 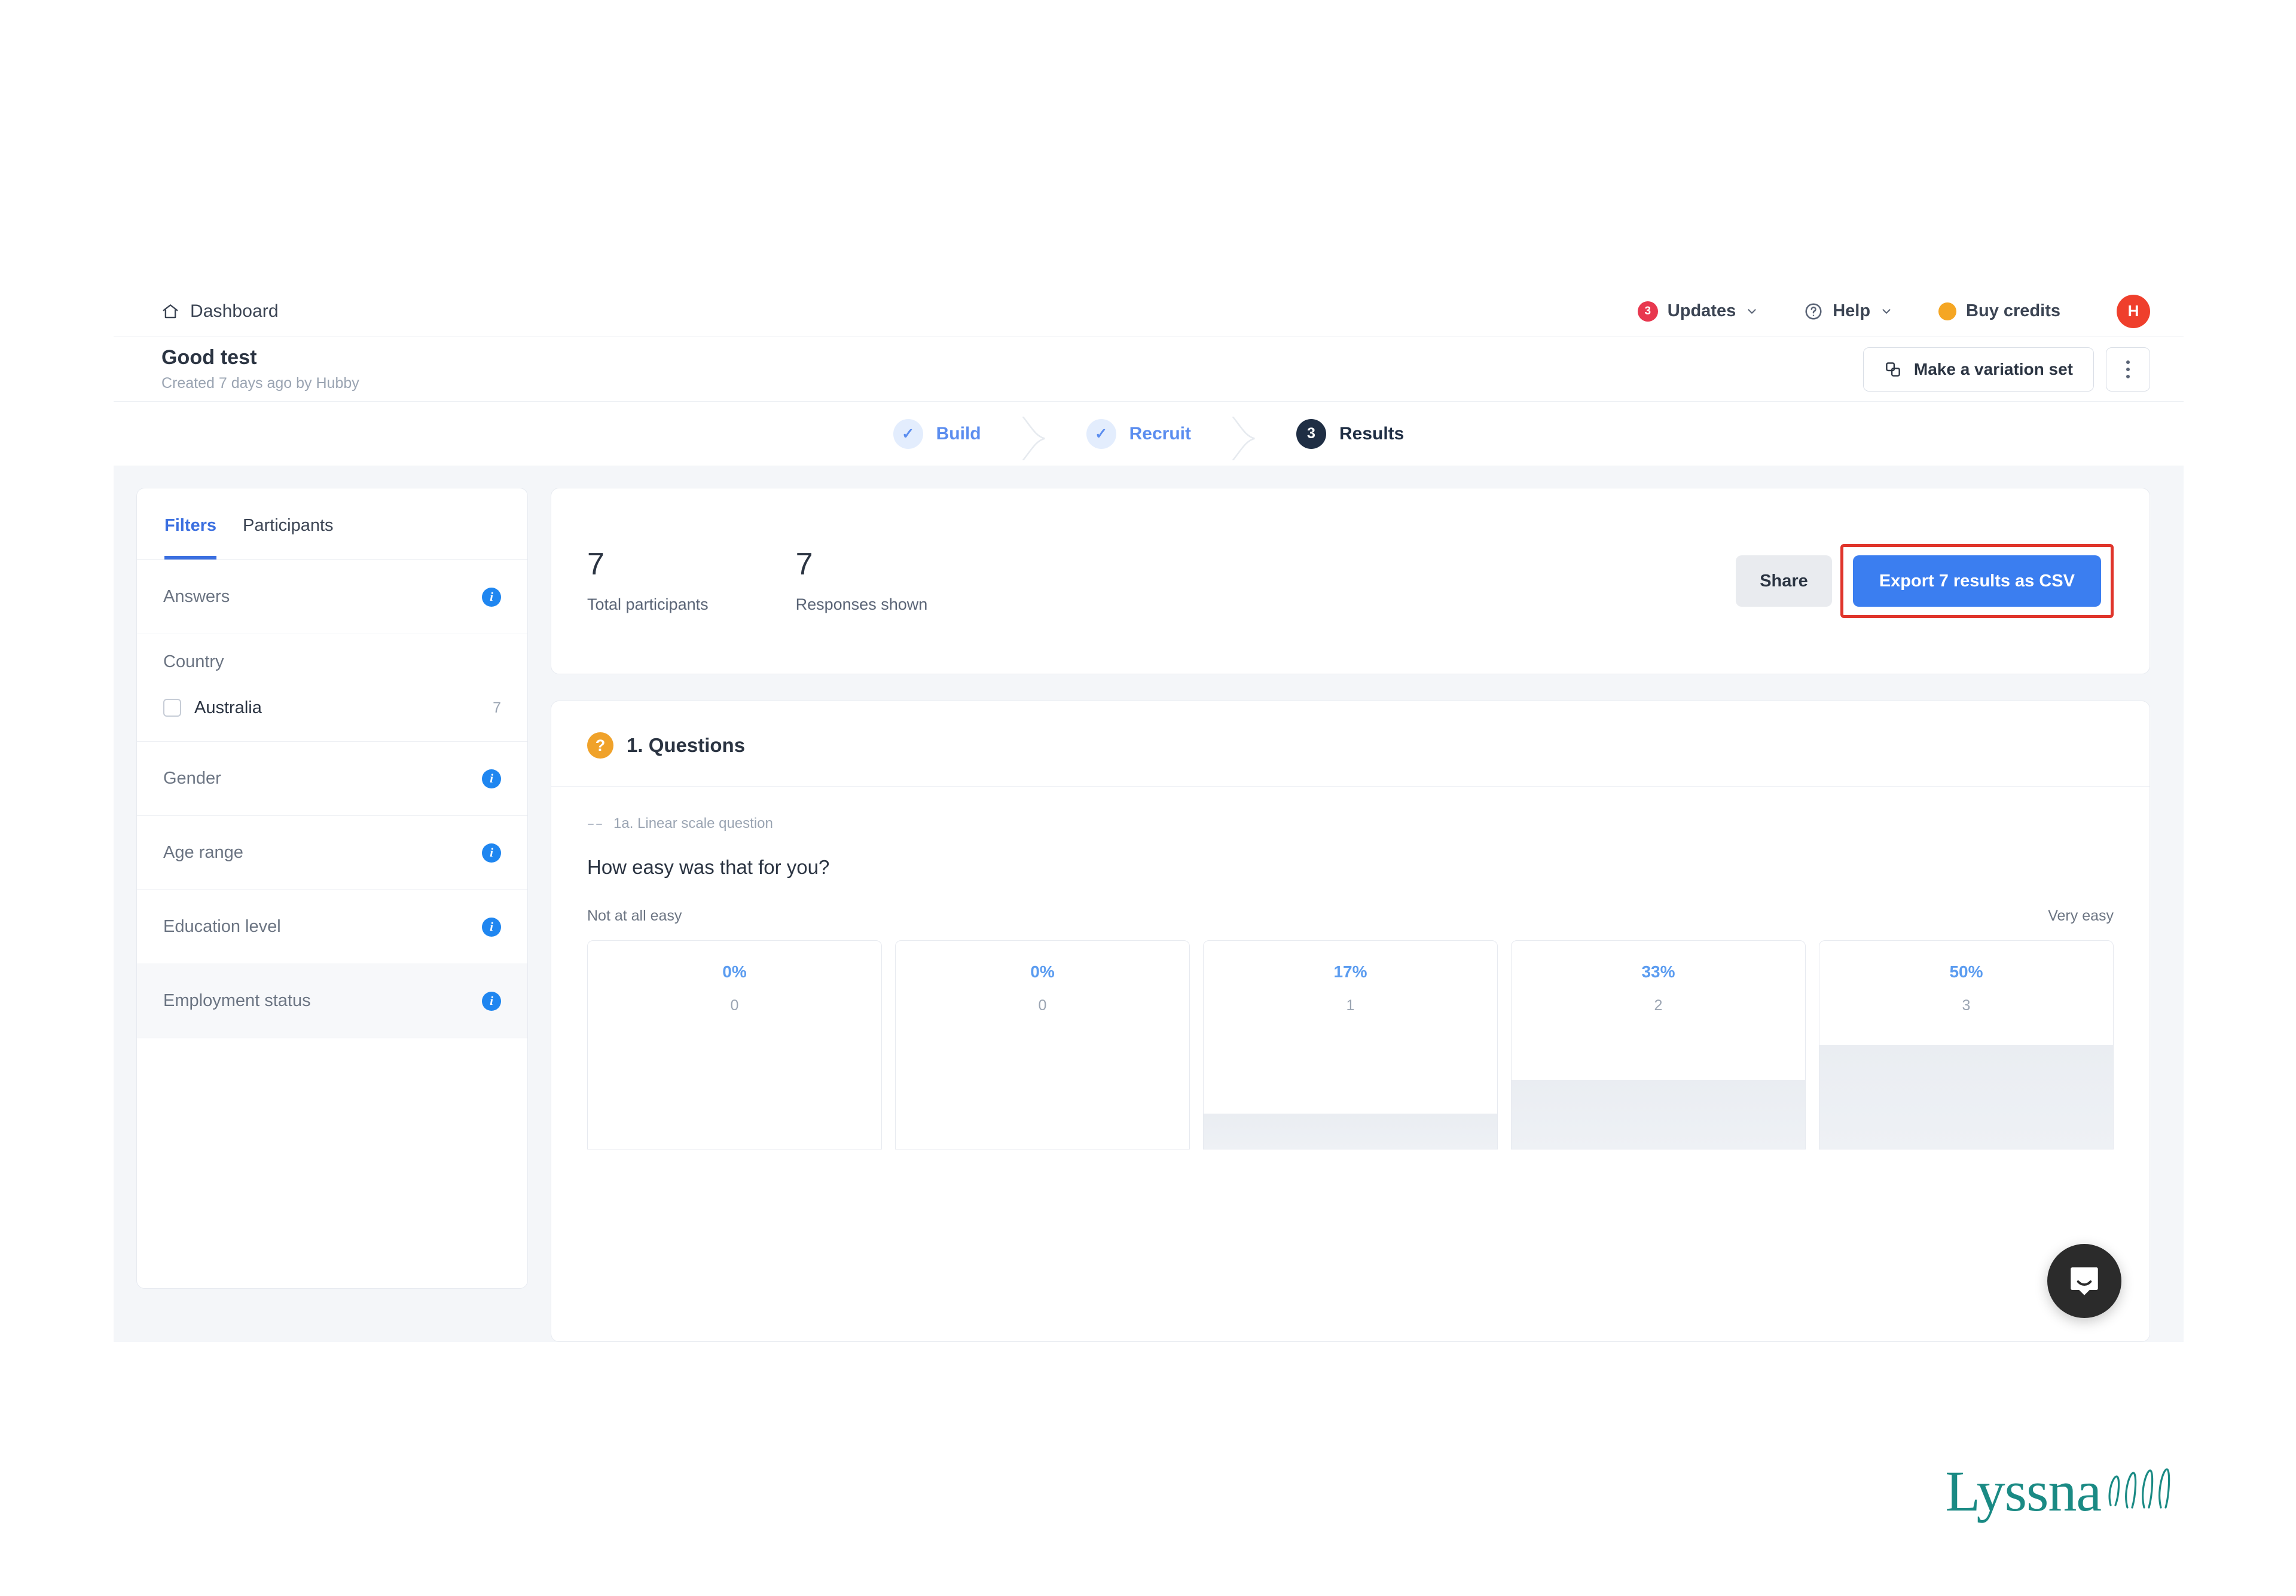 I want to click on stat-total-participants: 7 Total participants, so click(x=648, y=581).